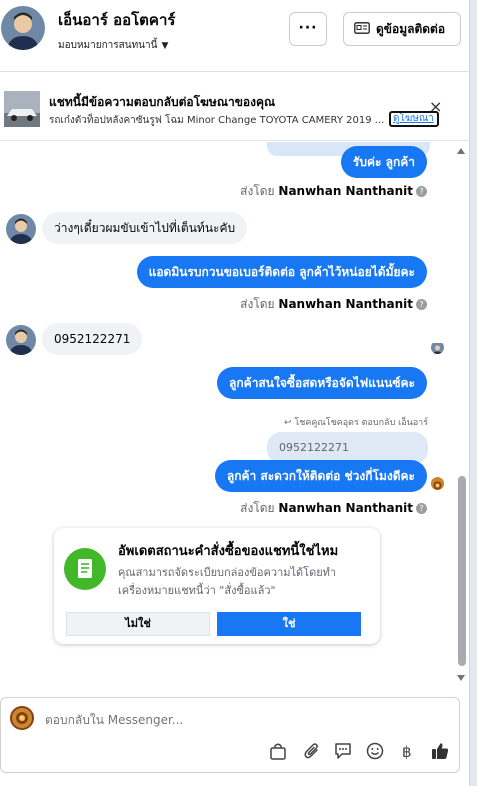 The image size is (477, 786). Describe the element at coordinates (22, 109) in the screenshot. I see `ad-thumbnail` at that location.